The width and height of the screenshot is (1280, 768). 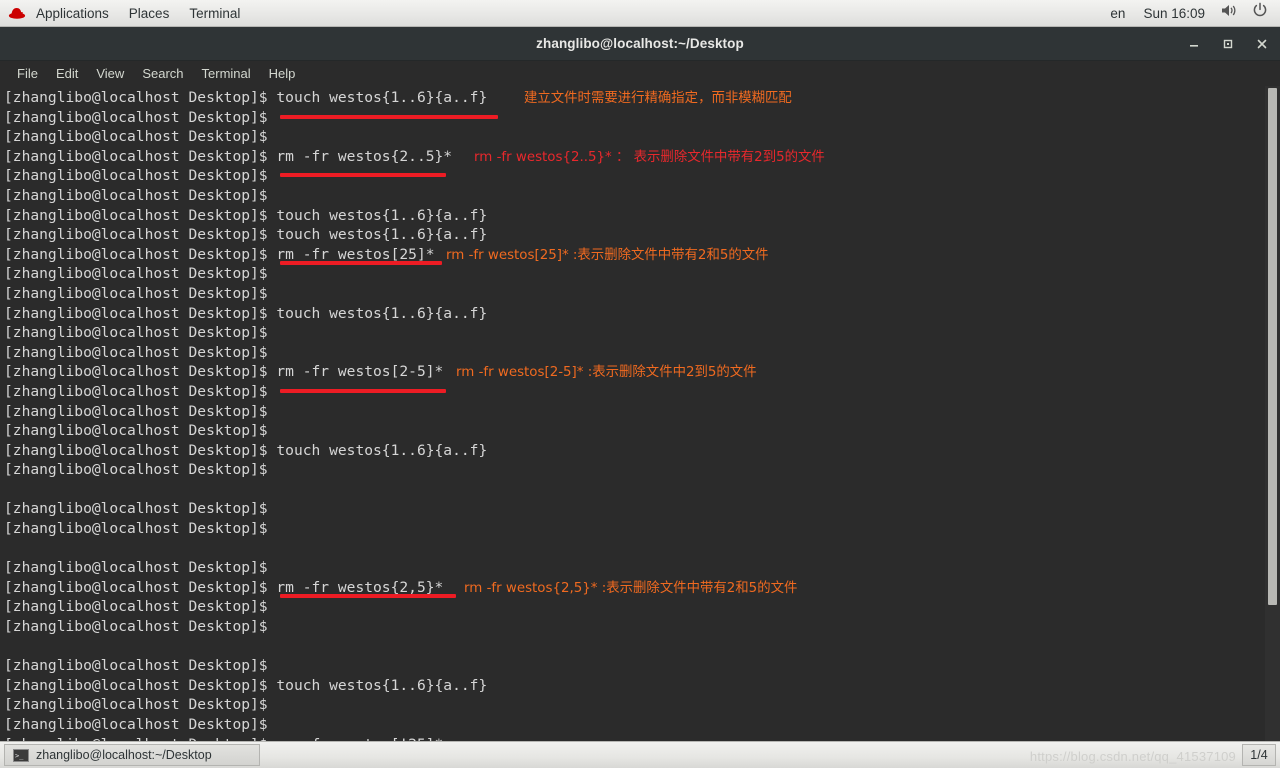 What do you see at coordinates (149, 13) in the screenshot?
I see `panel-menu-places: Places` at bounding box center [149, 13].